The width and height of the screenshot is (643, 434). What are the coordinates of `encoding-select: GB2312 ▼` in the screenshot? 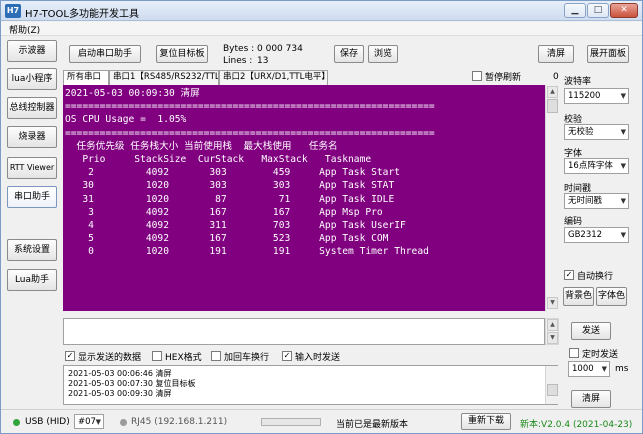 It's located at (596, 235).